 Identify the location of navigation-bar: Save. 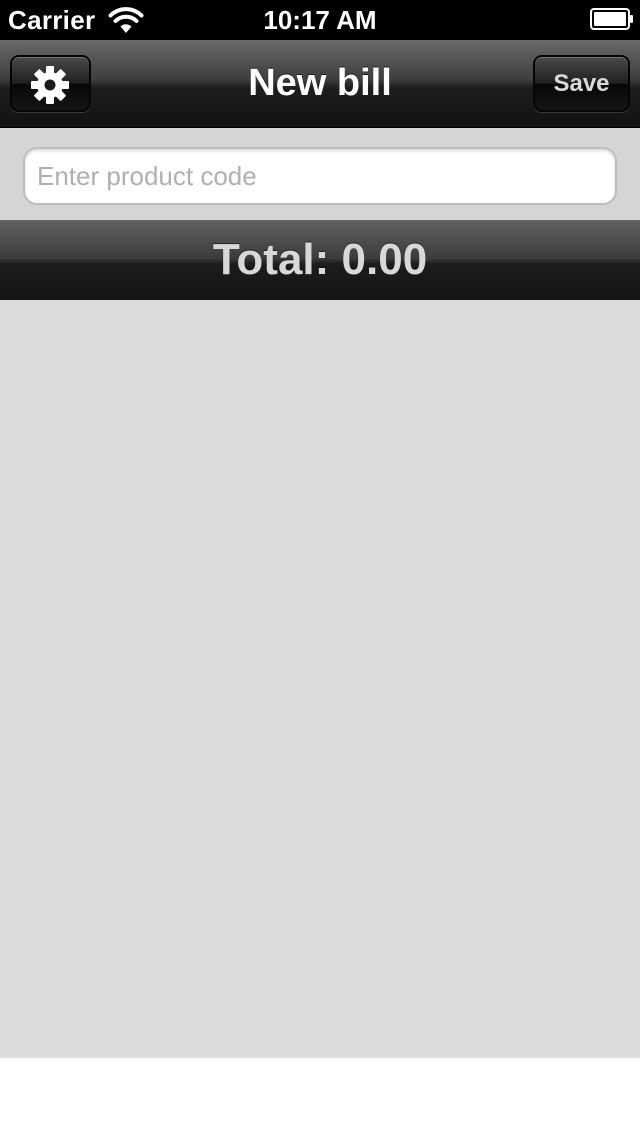
(320, 84).